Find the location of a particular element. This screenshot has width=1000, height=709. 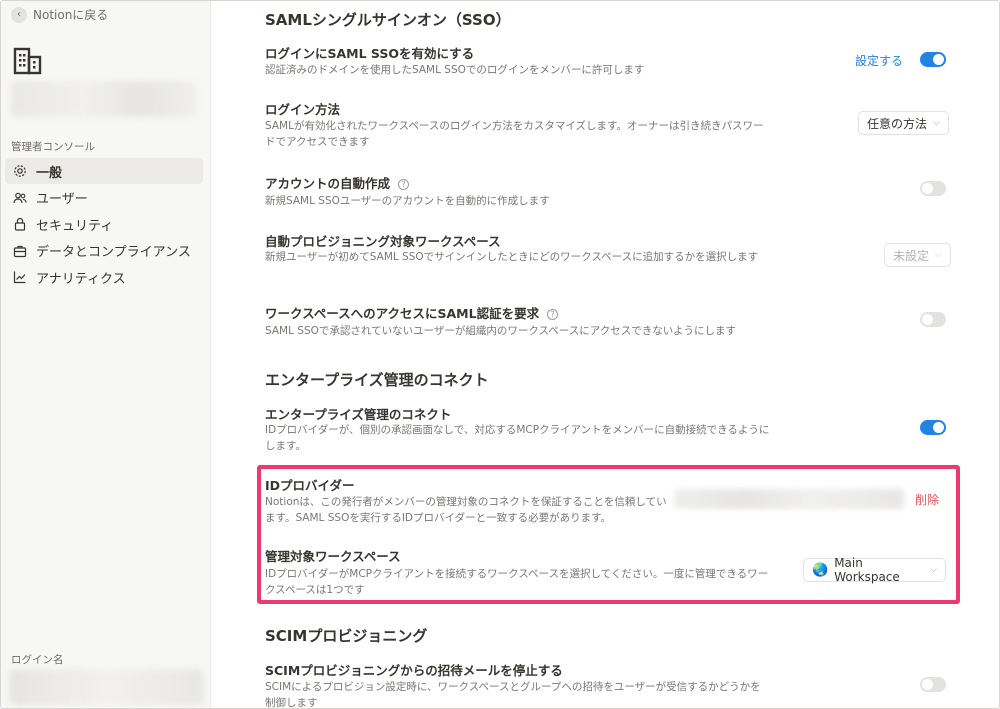

idp-delete-button: 削除 is located at coordinates (927, 499).